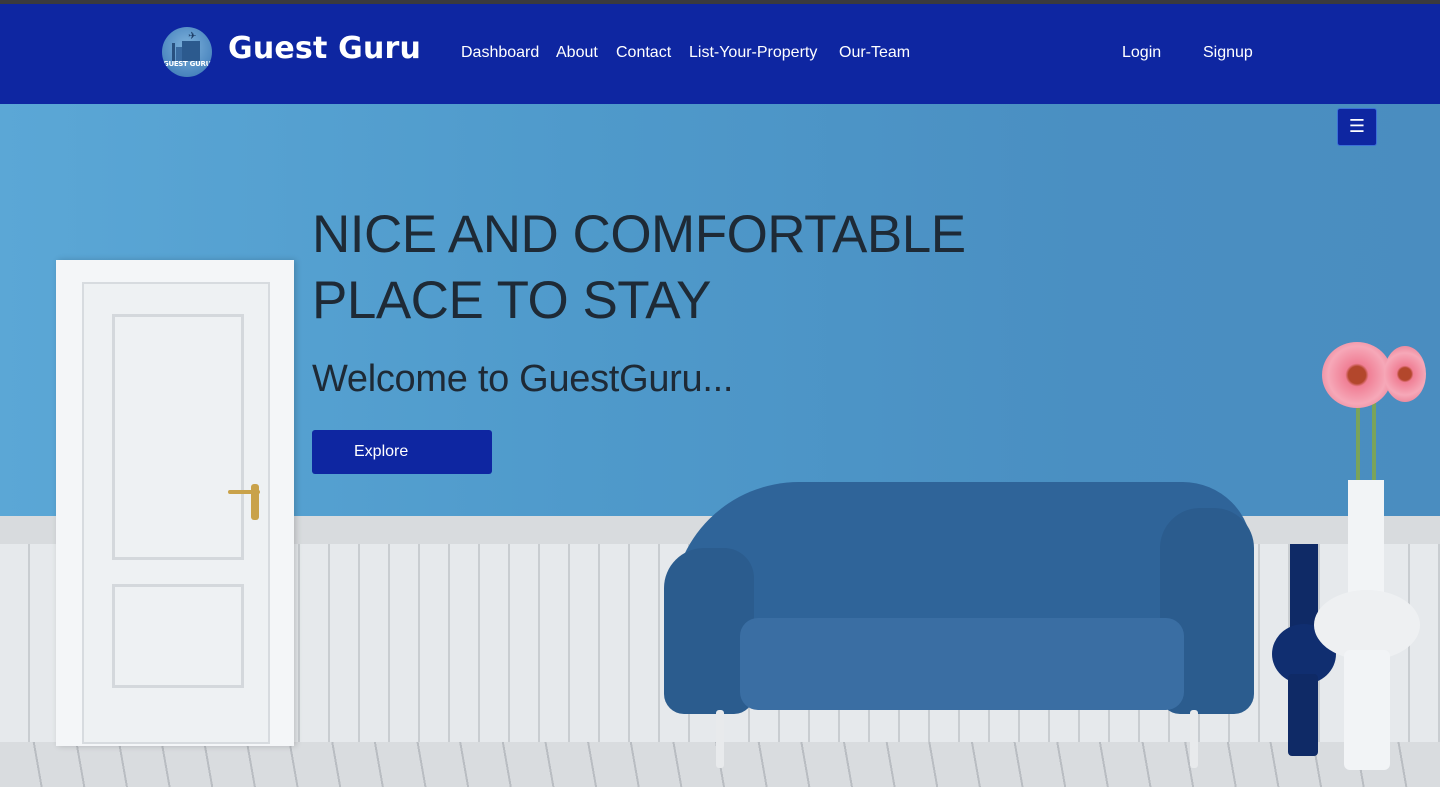  I want to click on brand-logo: ✈ GUEST GURU, so click(187, 52).